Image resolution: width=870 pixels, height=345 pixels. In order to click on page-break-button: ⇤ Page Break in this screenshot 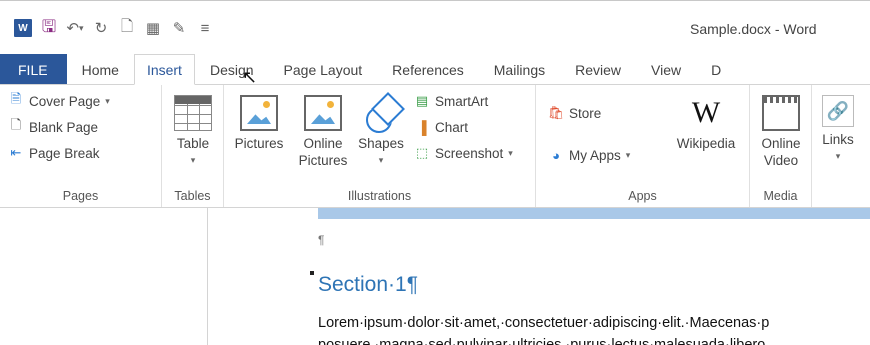, I will do `click(54, 153)`.